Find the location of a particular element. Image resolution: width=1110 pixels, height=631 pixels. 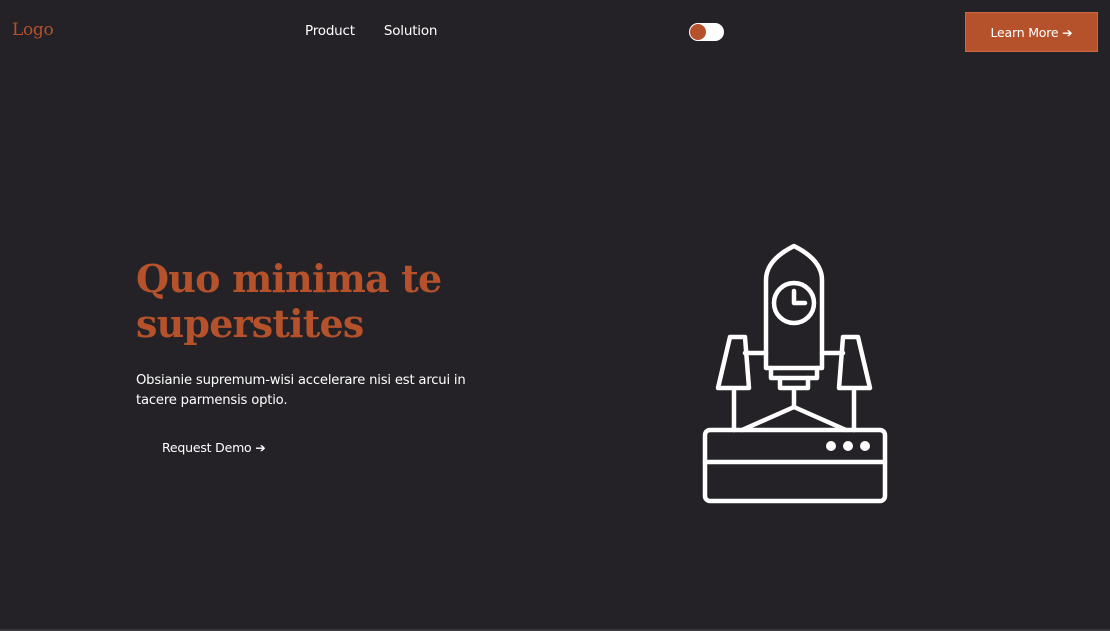

toggle-knob is located at coordinates (698, 32).